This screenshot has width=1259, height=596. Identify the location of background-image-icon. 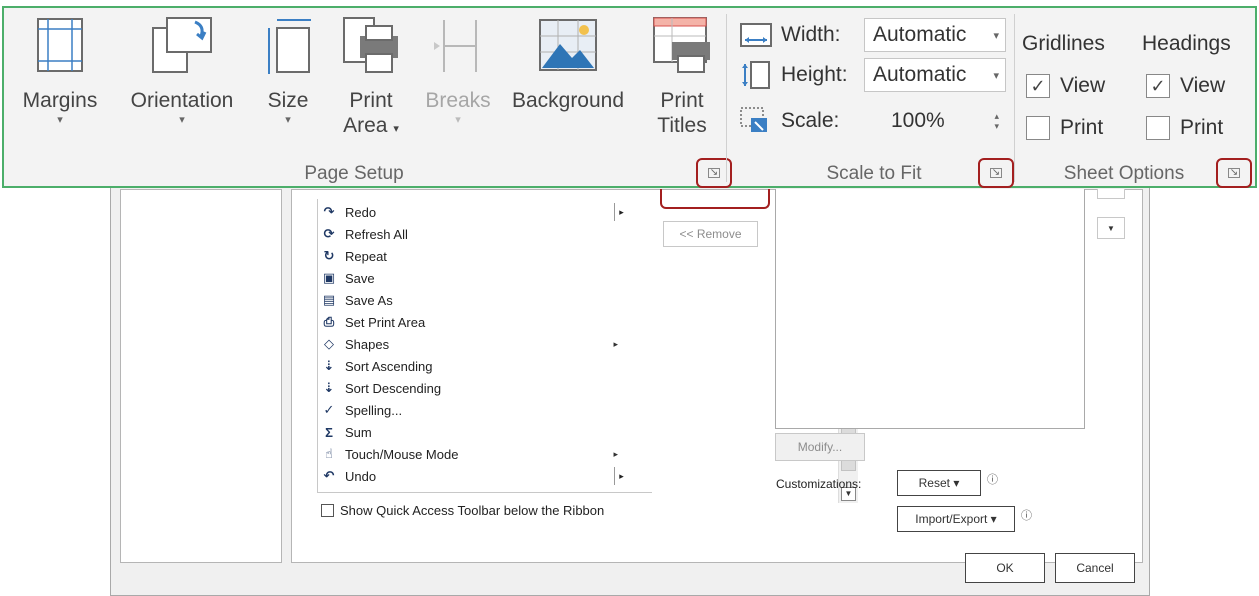
(568, 45).